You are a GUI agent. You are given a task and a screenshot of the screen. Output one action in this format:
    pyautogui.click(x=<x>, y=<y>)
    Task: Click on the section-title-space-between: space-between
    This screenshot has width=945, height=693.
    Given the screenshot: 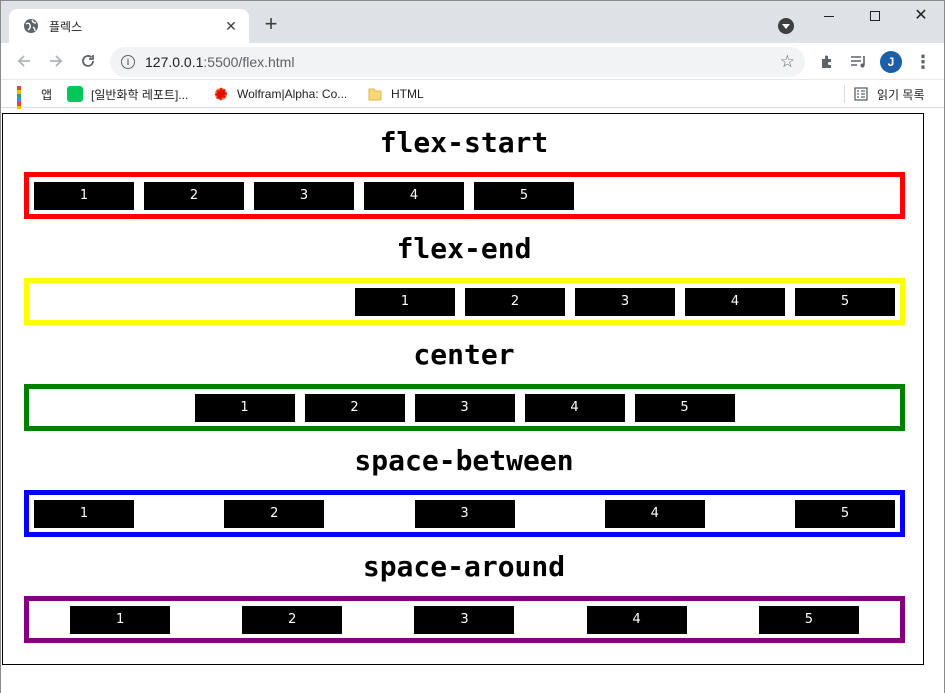 What is the action you would take?
    pyautogui.click(x=464, y=460)
    